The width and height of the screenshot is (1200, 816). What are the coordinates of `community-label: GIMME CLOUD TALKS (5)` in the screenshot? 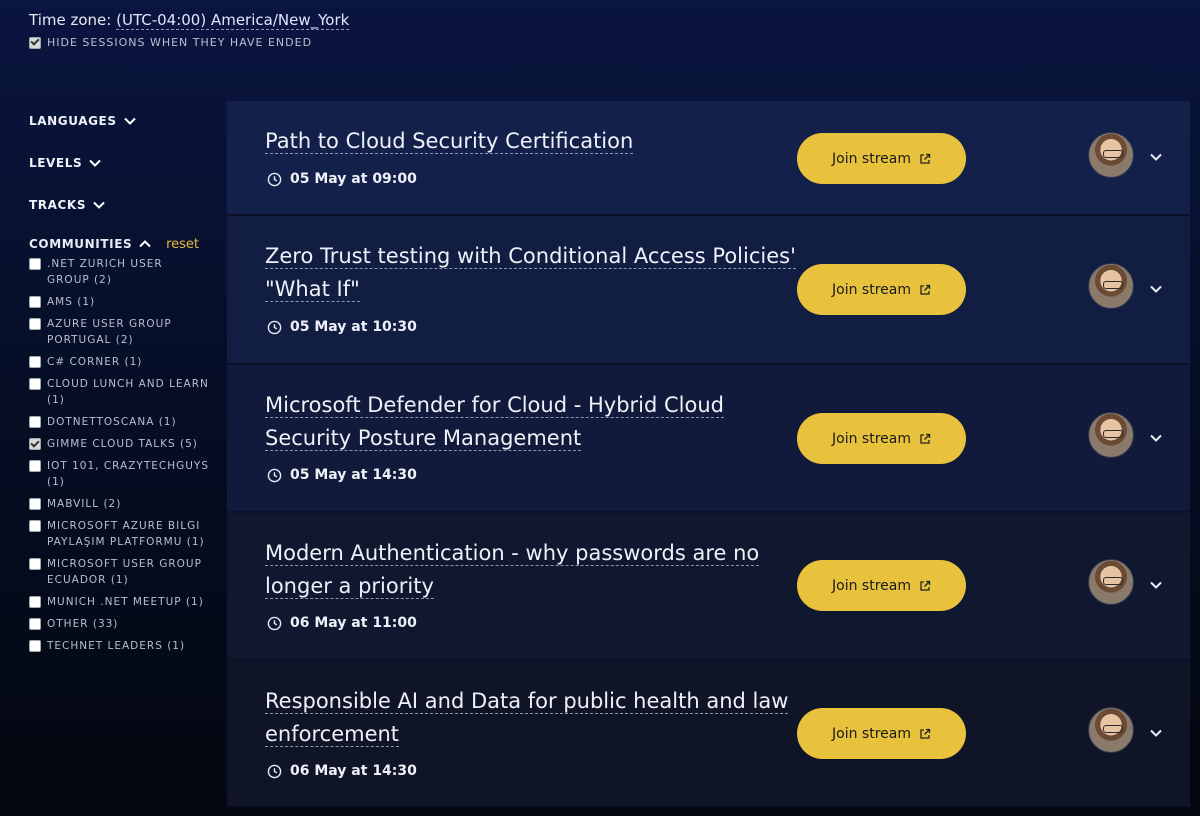 It's located at (122, 444).